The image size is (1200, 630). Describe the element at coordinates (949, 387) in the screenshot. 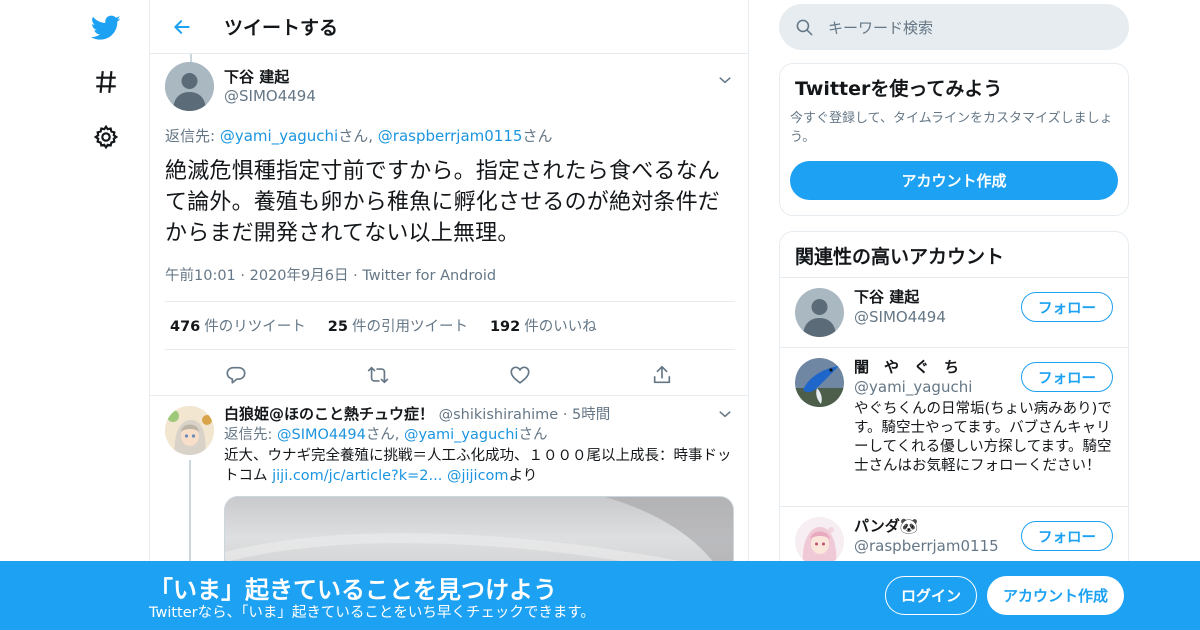

I see `account-handle: @yami_yaguchi` at that location.